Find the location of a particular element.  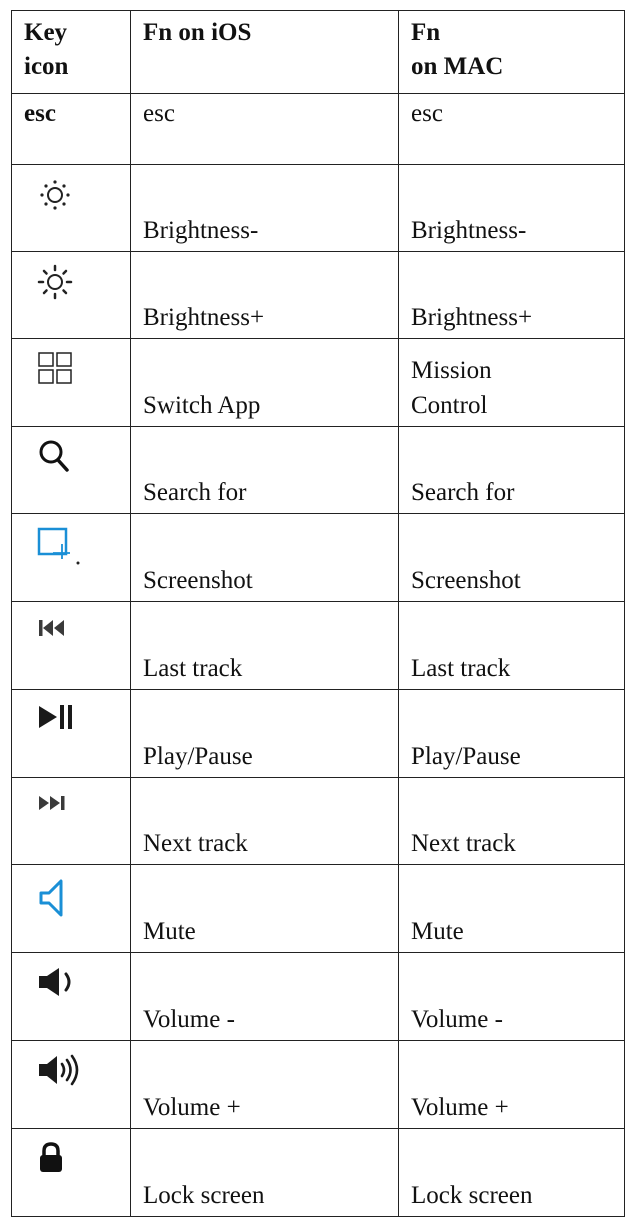

ios-function: Search for is located at coordinates (264, 470).